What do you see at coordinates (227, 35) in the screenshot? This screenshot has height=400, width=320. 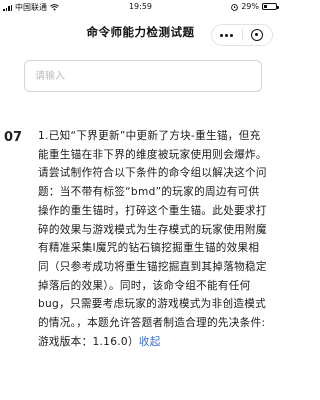 I see `more-button` at bounding box center [227, 35].